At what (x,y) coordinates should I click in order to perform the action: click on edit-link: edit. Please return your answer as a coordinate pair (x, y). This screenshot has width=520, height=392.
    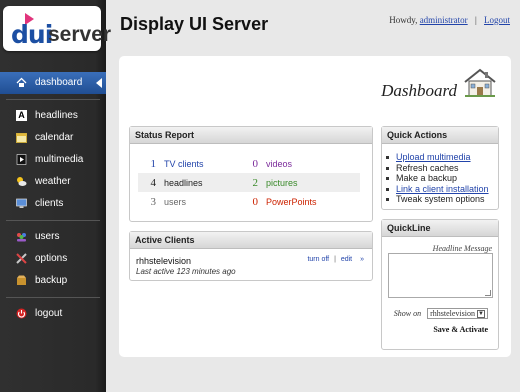
    Looking at the image, I should click on (346, 259).